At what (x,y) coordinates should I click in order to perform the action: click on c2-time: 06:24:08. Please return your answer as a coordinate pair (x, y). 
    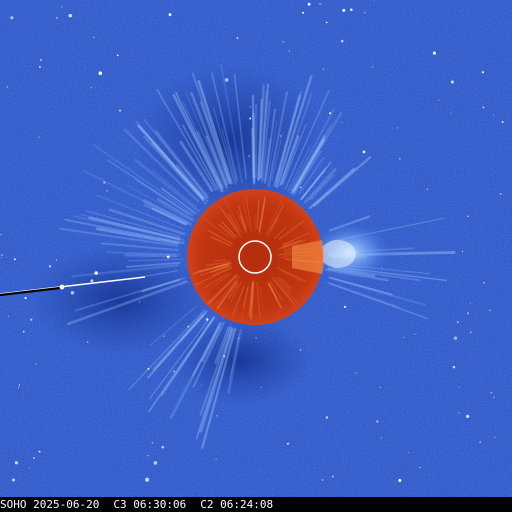
    Looking at the image, I should click on (247, 504).